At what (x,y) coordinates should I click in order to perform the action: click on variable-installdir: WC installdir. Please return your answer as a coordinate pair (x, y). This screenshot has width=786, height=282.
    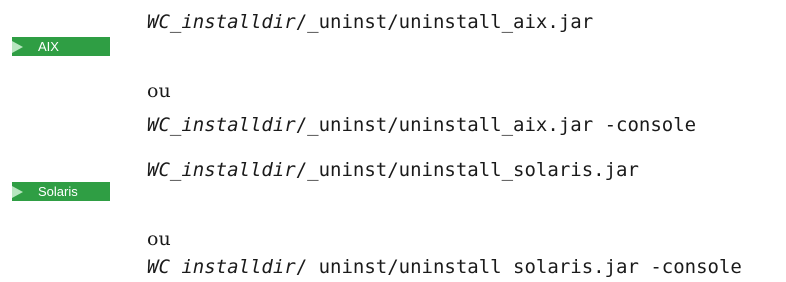
    Looking at the image, I should click on (221, 267).